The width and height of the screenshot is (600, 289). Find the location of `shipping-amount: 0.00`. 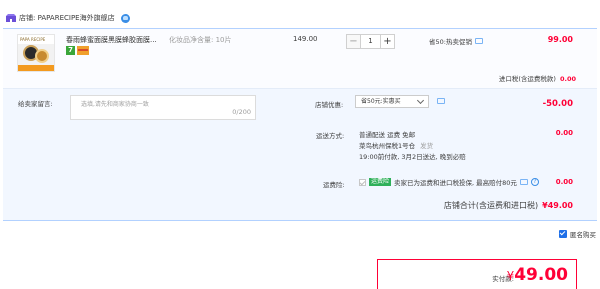

shipping-amount: 0.00 is located at coordinates (564, 133).